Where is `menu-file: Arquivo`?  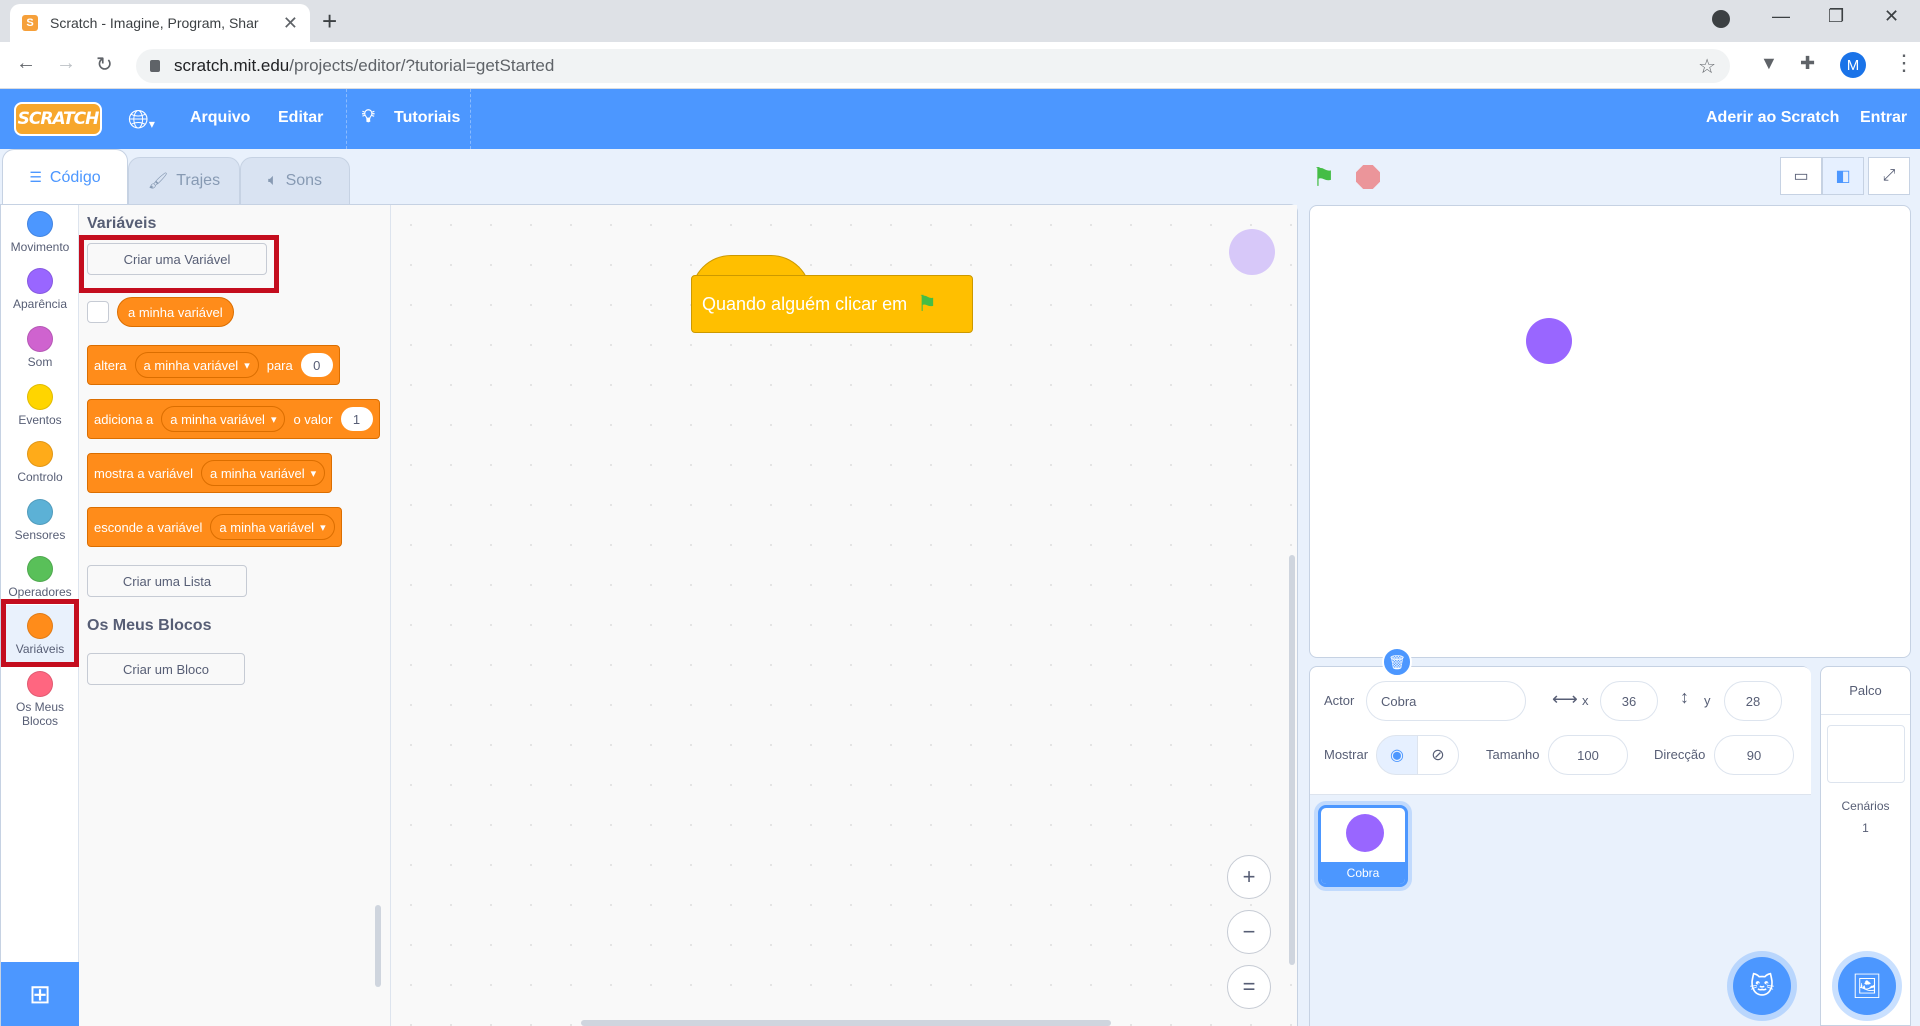 menu-file: Arquivo is located at coordinates (220, 118).